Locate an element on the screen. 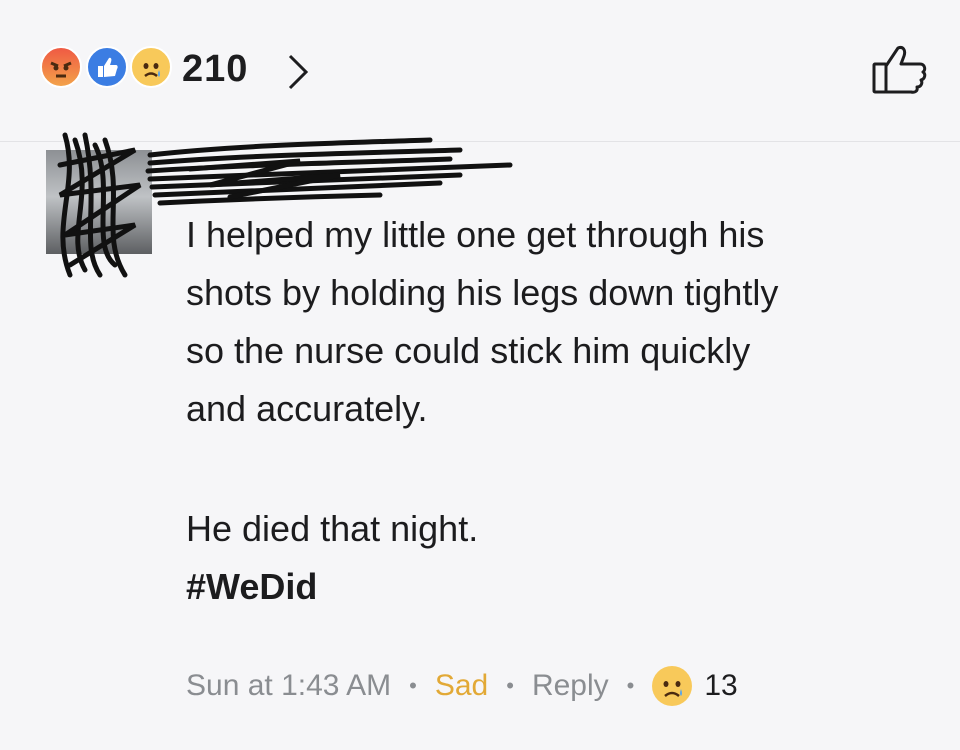 Image resolution: width=960 pixels, height=750 pixels. comment-line: I helped my little one get through his is located at coordinates (475, 234).